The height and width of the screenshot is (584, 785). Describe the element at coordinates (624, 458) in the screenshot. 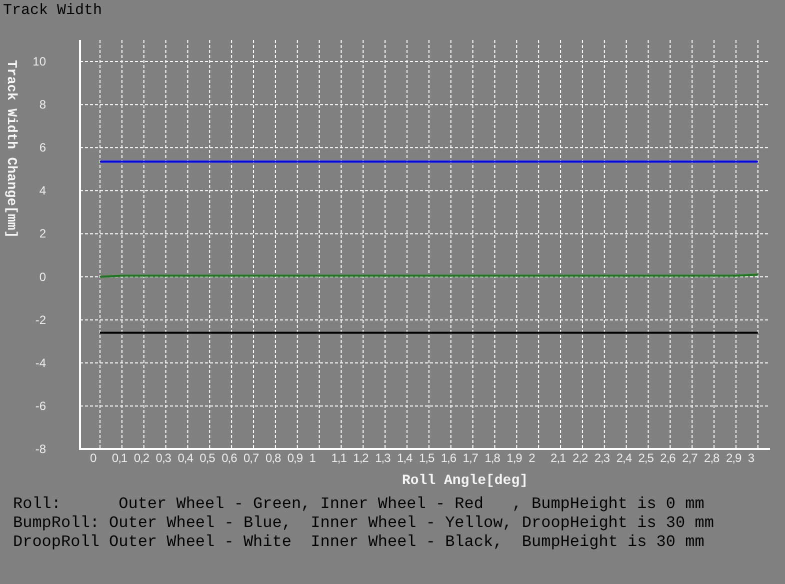

I see `x-tick-label: 2,4` at that location.